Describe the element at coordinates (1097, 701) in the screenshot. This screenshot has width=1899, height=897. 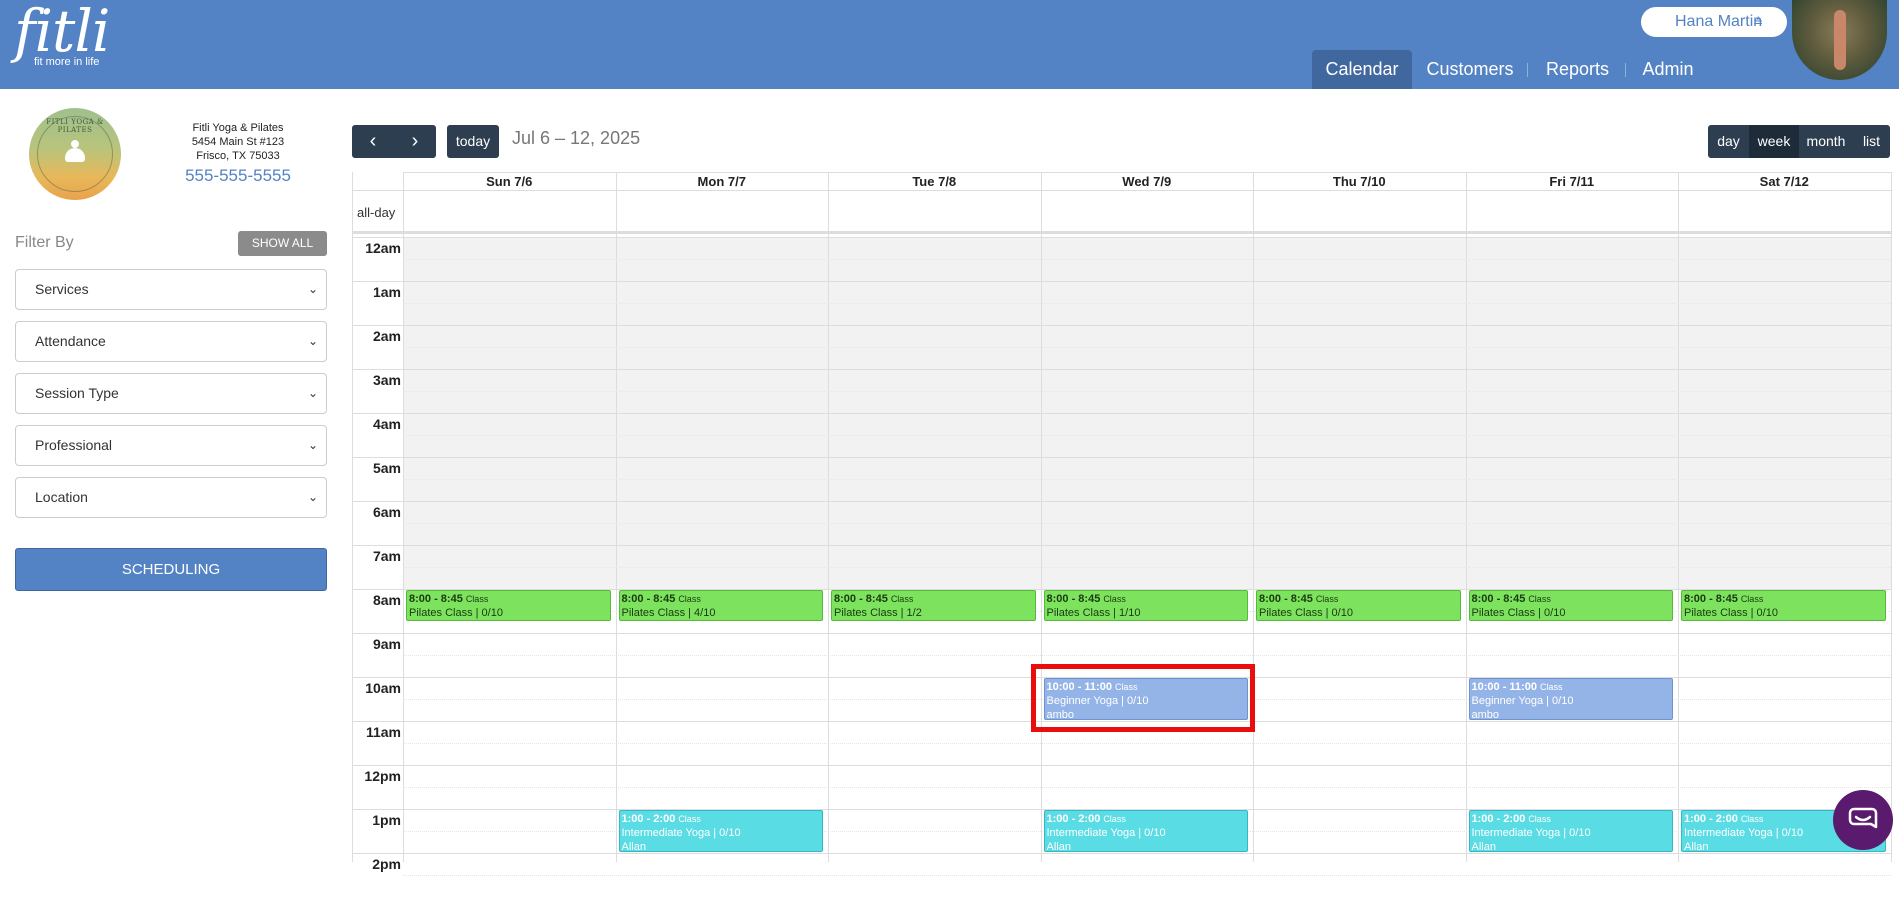
I see `event-title: Beginner Yoga | 0/10` at that location.